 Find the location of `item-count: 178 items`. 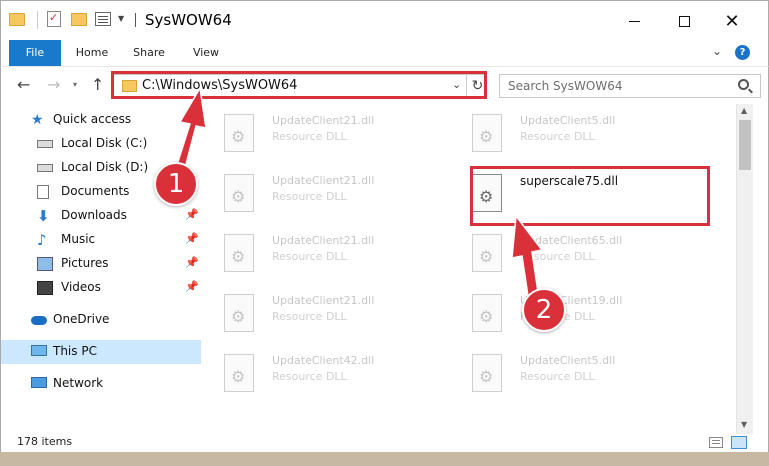

item-count: 178 items is located at coordinates (45, 441).